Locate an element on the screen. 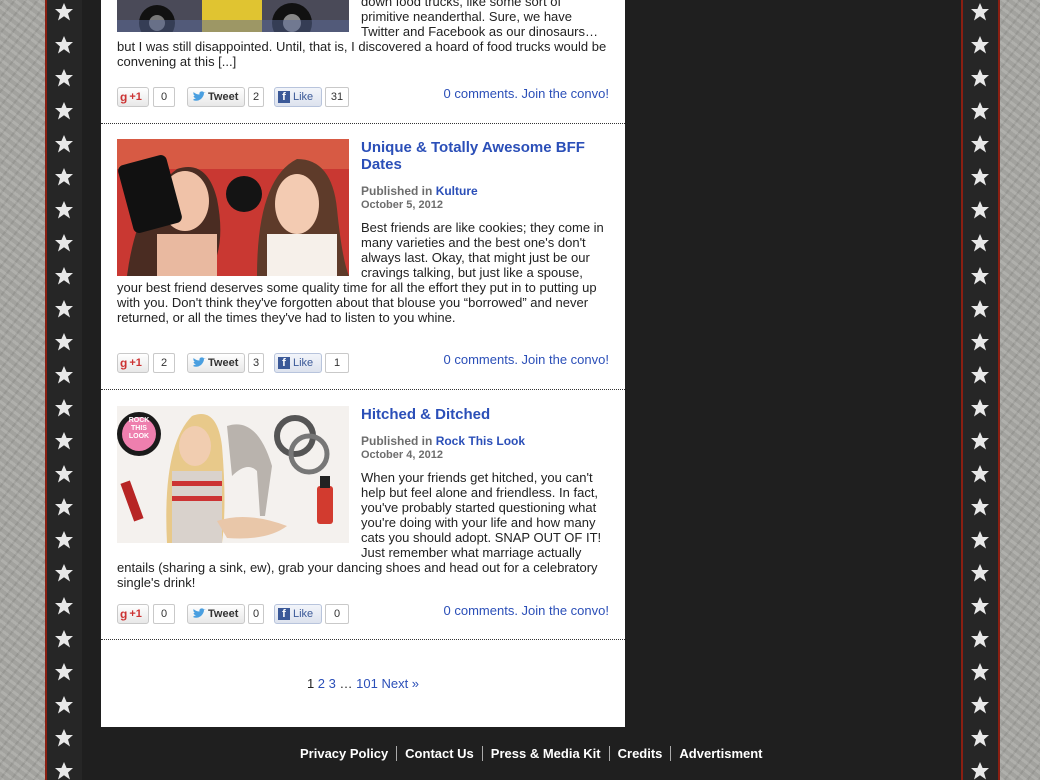 Image resolution: width=1040 pixels, height=780 pixels. next-page-link: Next » is located at coordinates (400, 683).